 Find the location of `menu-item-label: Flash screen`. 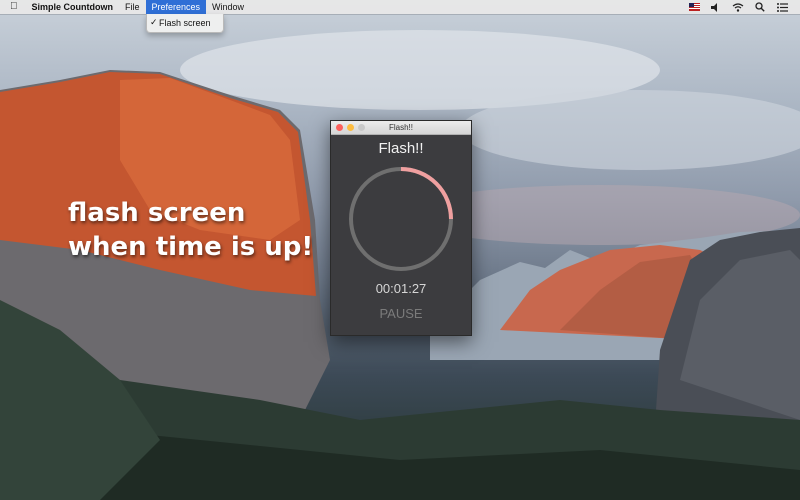

menu-item-label: Flash screen is located at coordinates (185, 22).